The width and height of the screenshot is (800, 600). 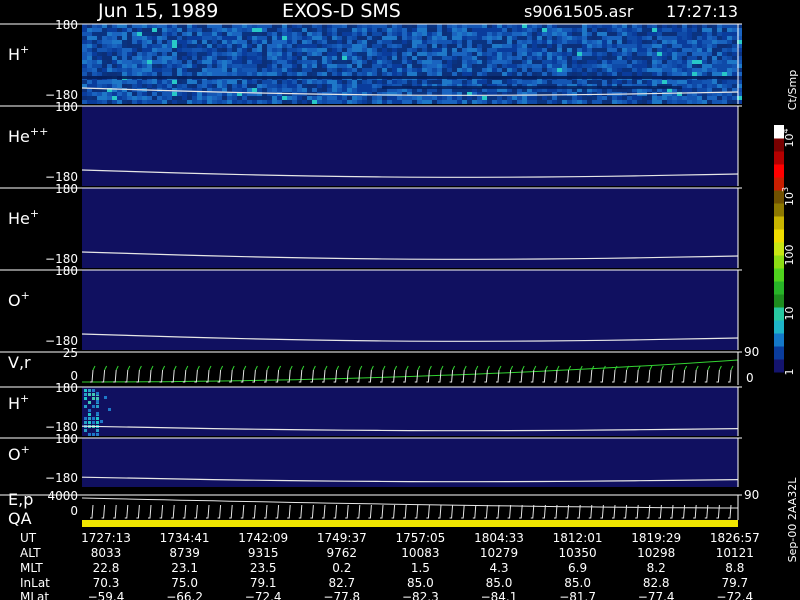 What do you see at coordinates (779, 275) in the screenshot?
I see `colorbar-swatch` at bounding box center [779, 275].